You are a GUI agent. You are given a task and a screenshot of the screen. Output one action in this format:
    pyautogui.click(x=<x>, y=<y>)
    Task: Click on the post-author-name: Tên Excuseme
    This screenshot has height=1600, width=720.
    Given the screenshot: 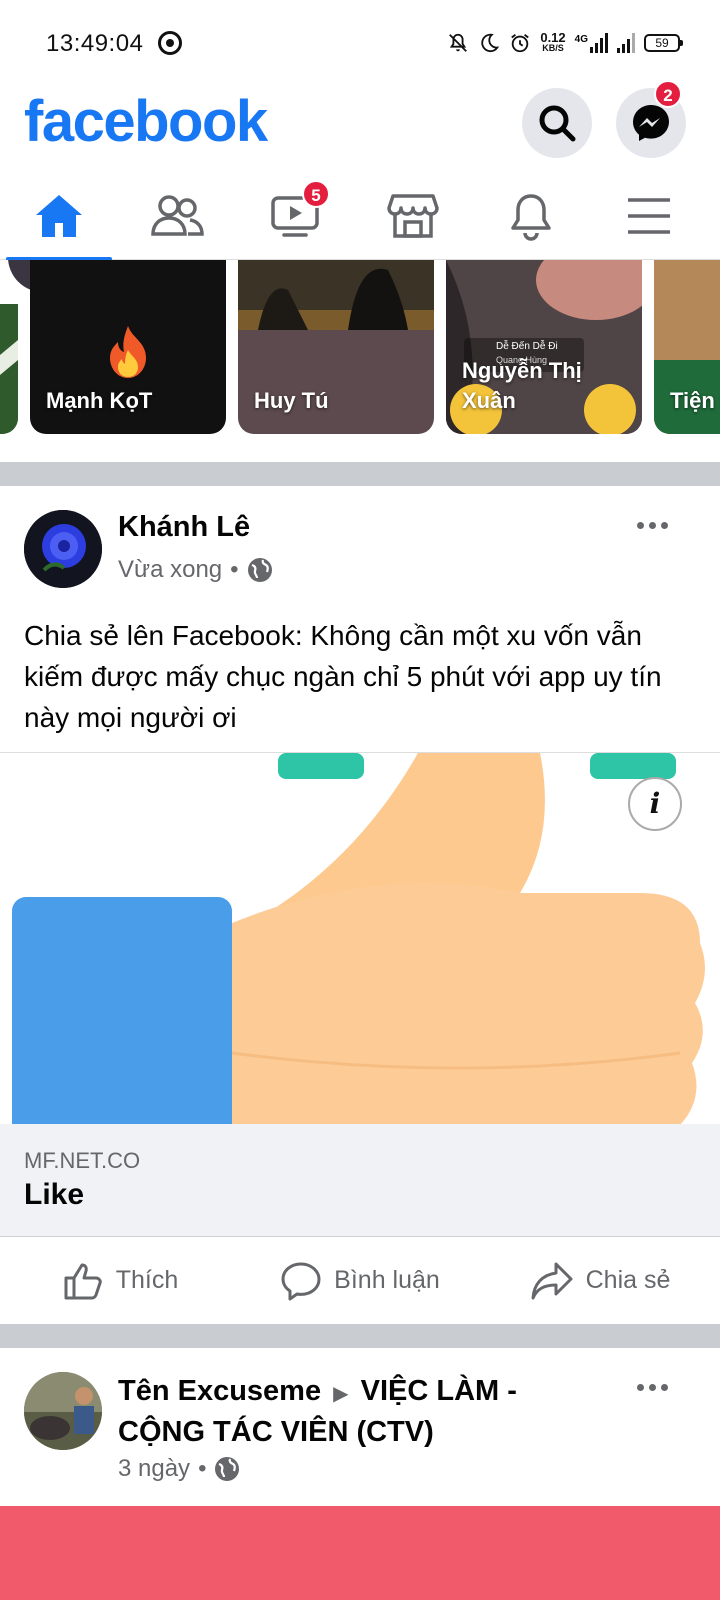 What is the action you would take?
    pyautogui.click(x=219, y=1391)
    